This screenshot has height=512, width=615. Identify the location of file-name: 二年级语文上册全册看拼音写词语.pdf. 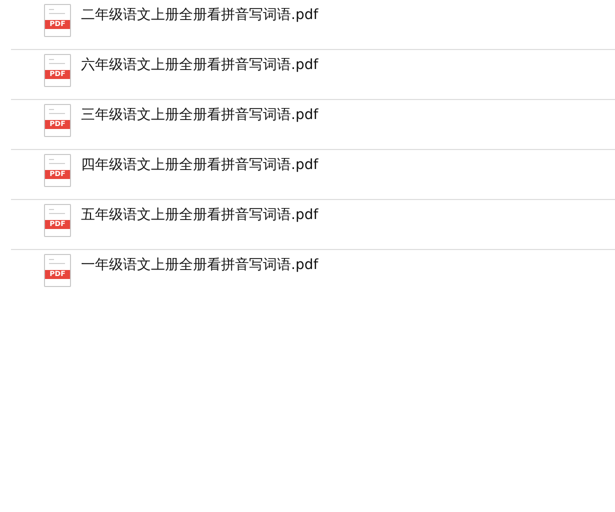
(199, 15).